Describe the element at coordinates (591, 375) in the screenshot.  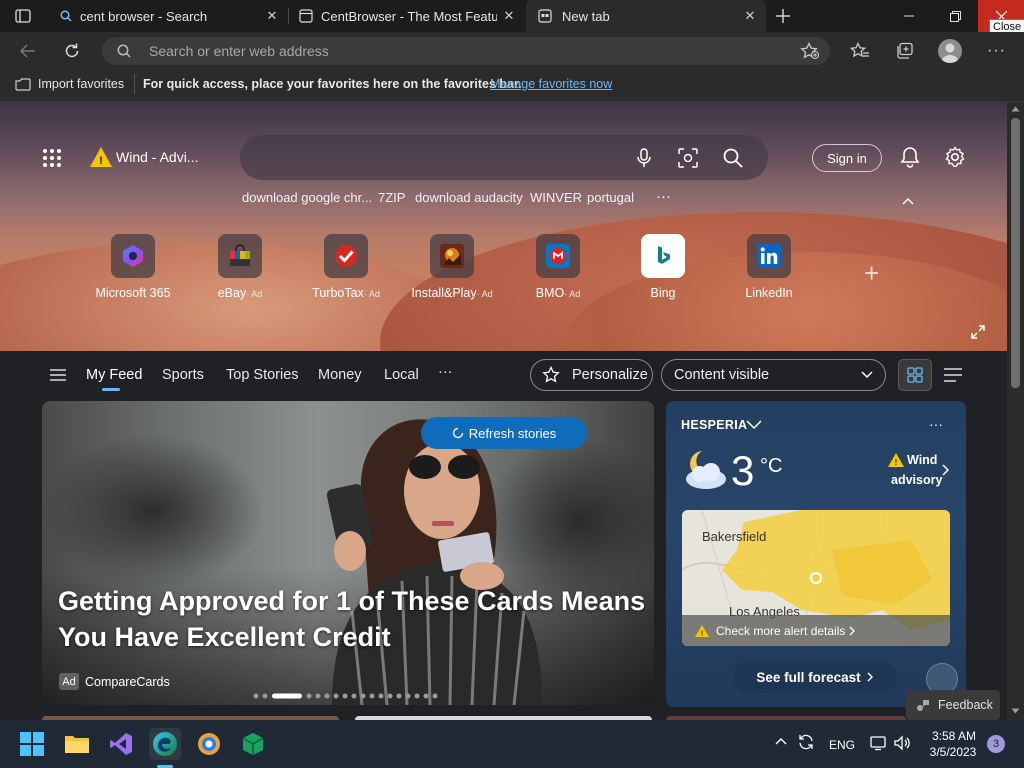
I see `personalize-button: Personalize` at that location.